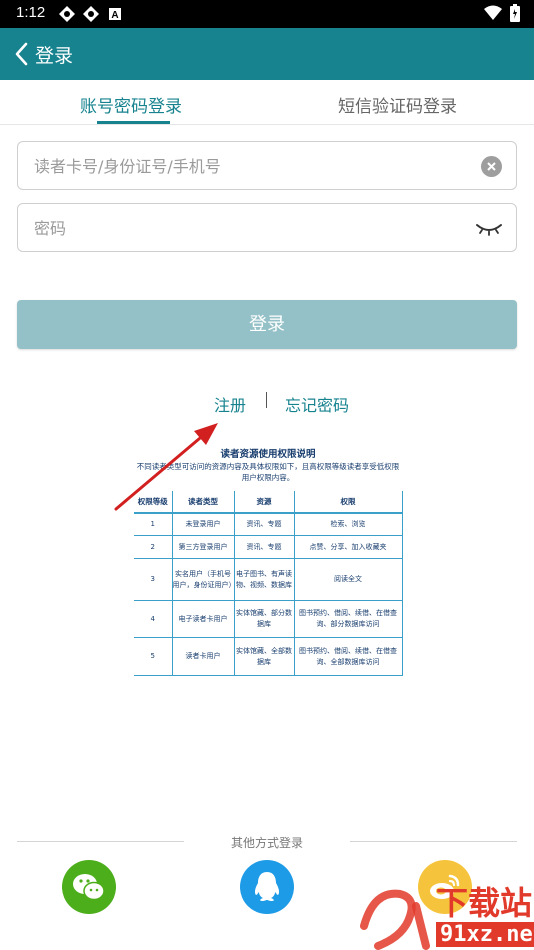 The width and height of the screenshot is (534, 950). What do you see at coordinates (153, 547) in the screenshot?
I see `table-cell: 2` at bounding box center [153, 547].